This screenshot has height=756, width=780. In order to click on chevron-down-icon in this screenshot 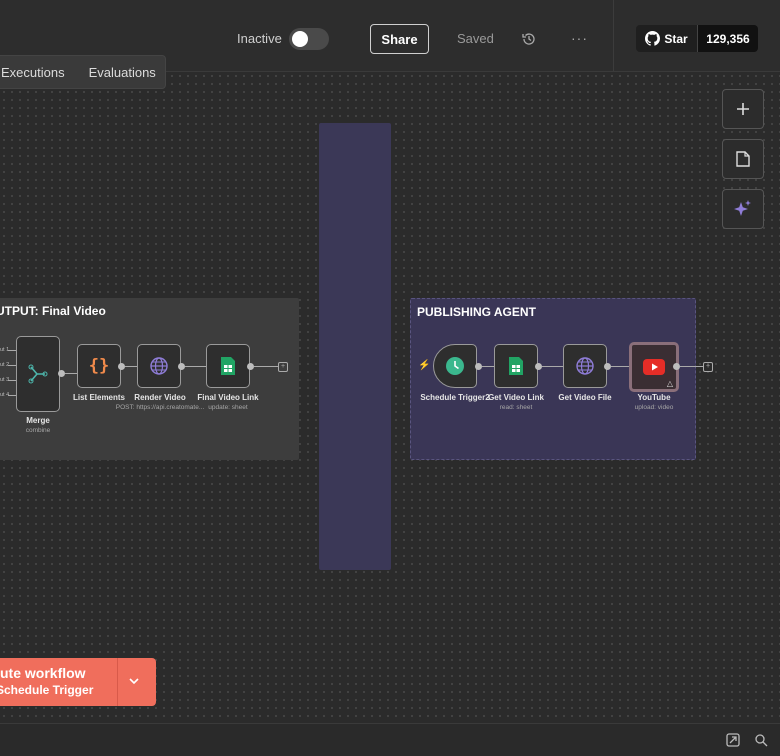, I will do `click(134, 681)`.